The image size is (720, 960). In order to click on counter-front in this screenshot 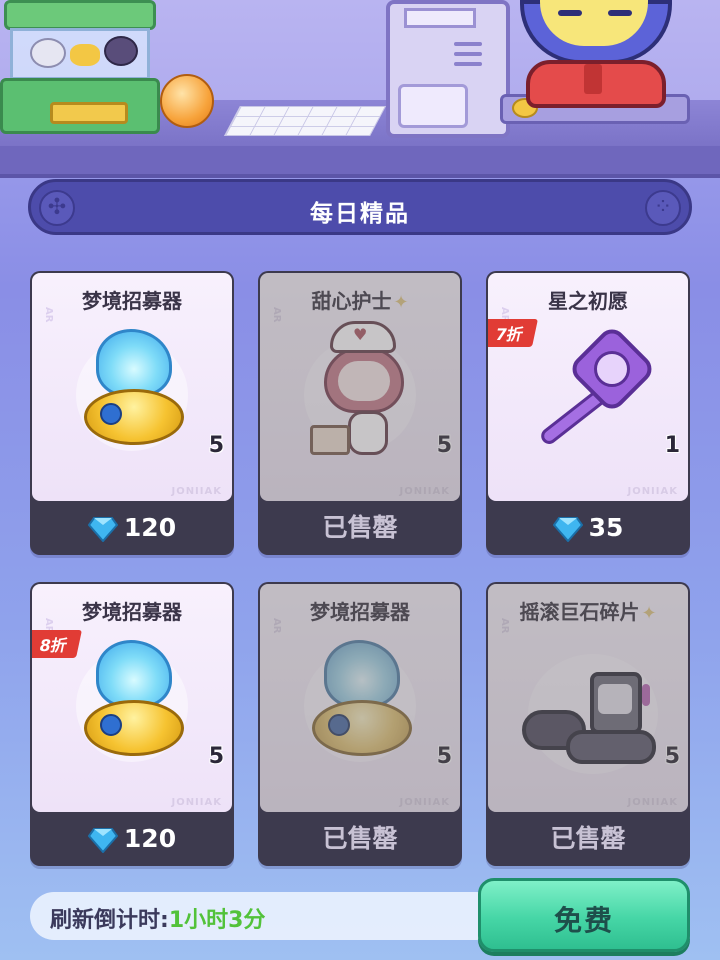, I will do `click(360, 162)`.